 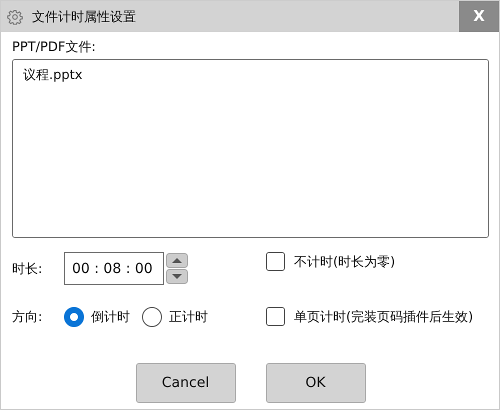 I want to click on increment-icon, so click(x=177, y=260).